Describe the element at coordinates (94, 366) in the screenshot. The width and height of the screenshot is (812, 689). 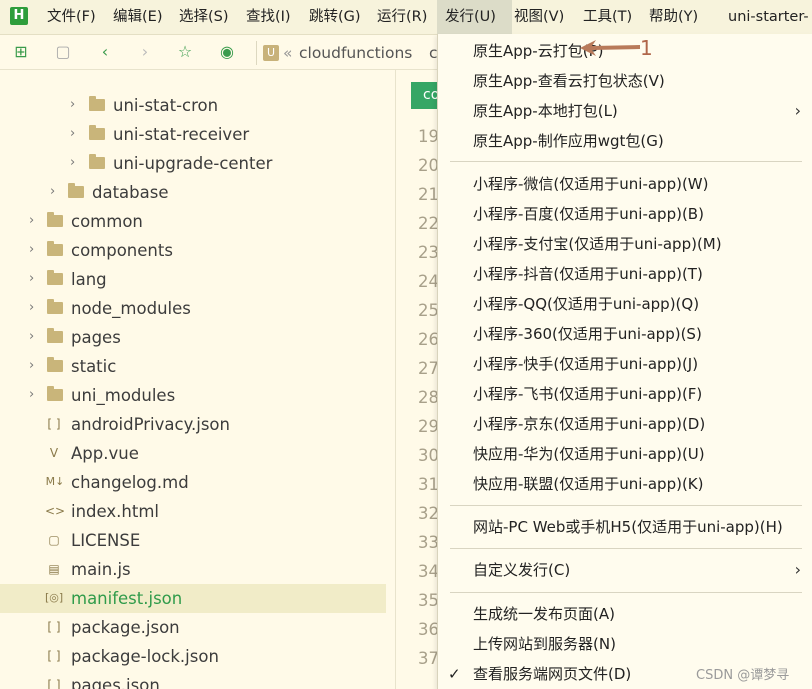
I see `tree-item-label: static` at that location.